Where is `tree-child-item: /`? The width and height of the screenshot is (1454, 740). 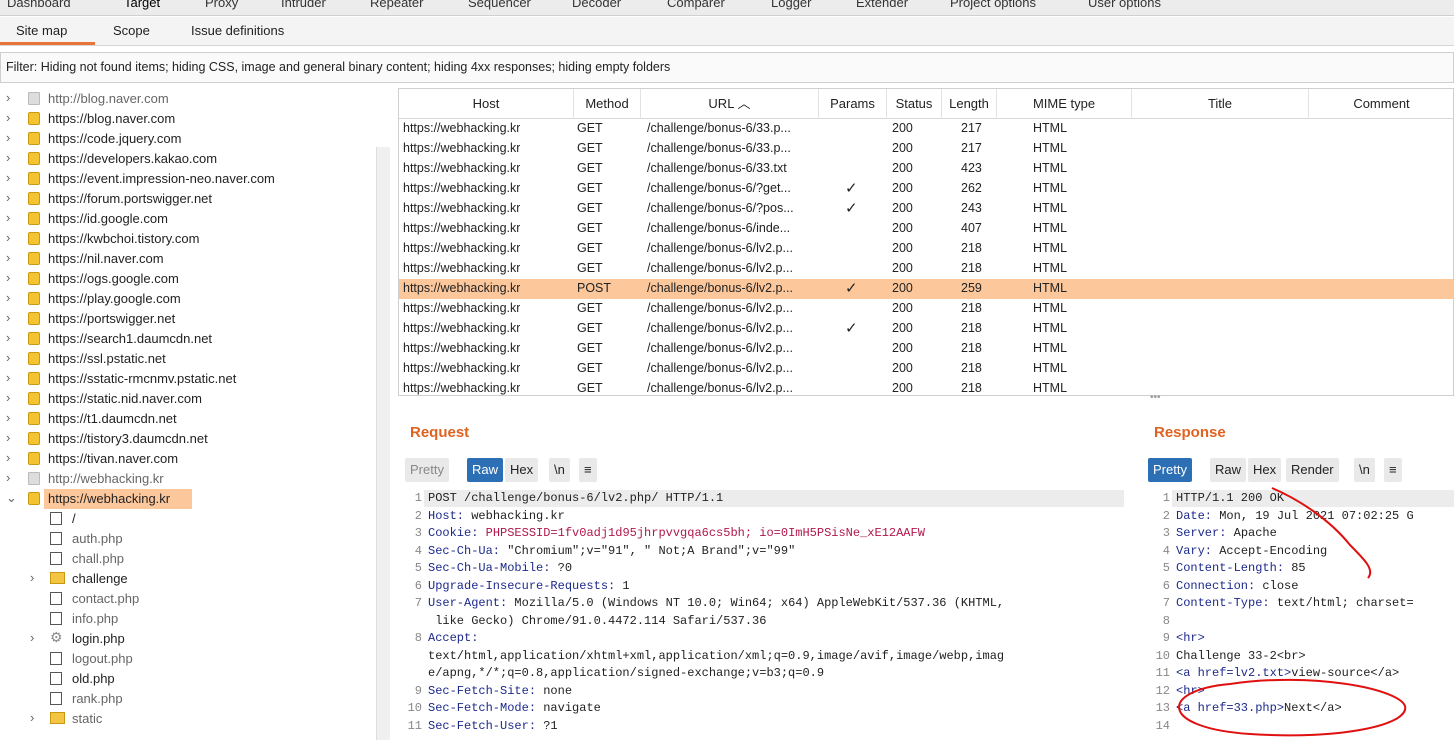
tree-child-item: / is located at coordinates (195, 519).